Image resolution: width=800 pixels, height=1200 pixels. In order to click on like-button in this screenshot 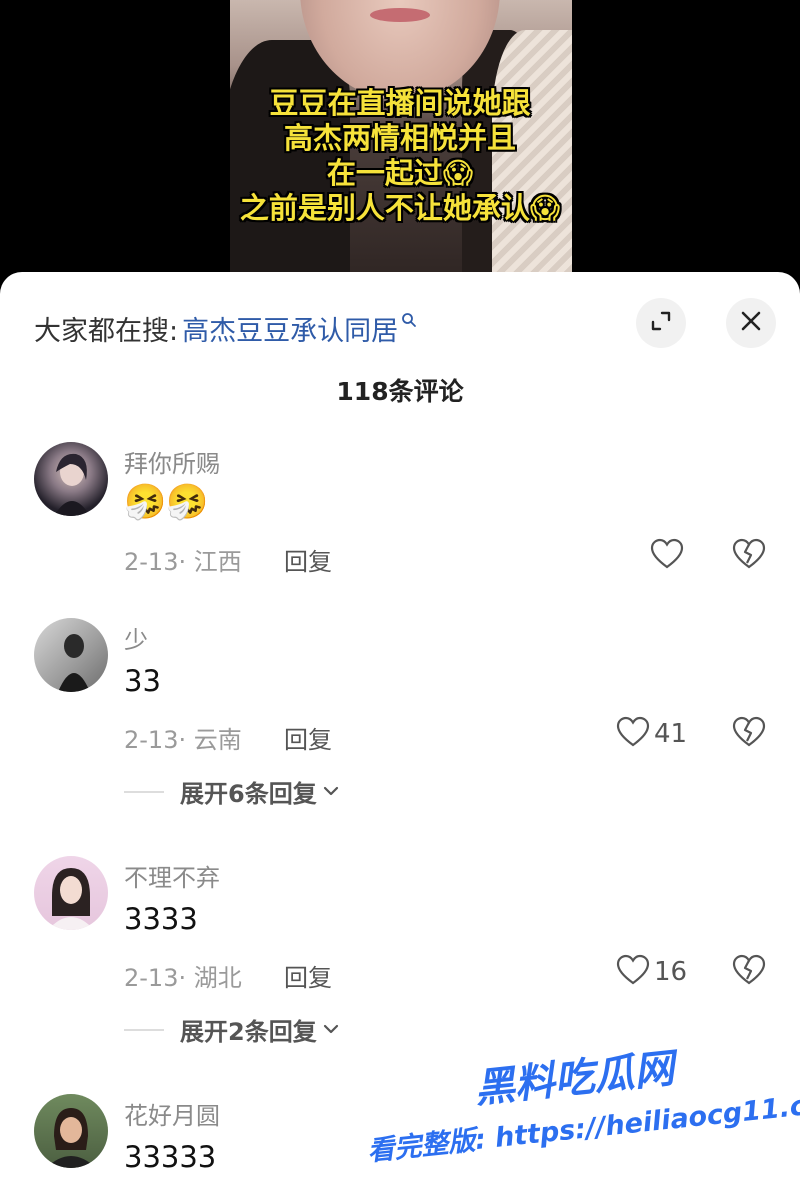, I will do `click(667, 556)`.